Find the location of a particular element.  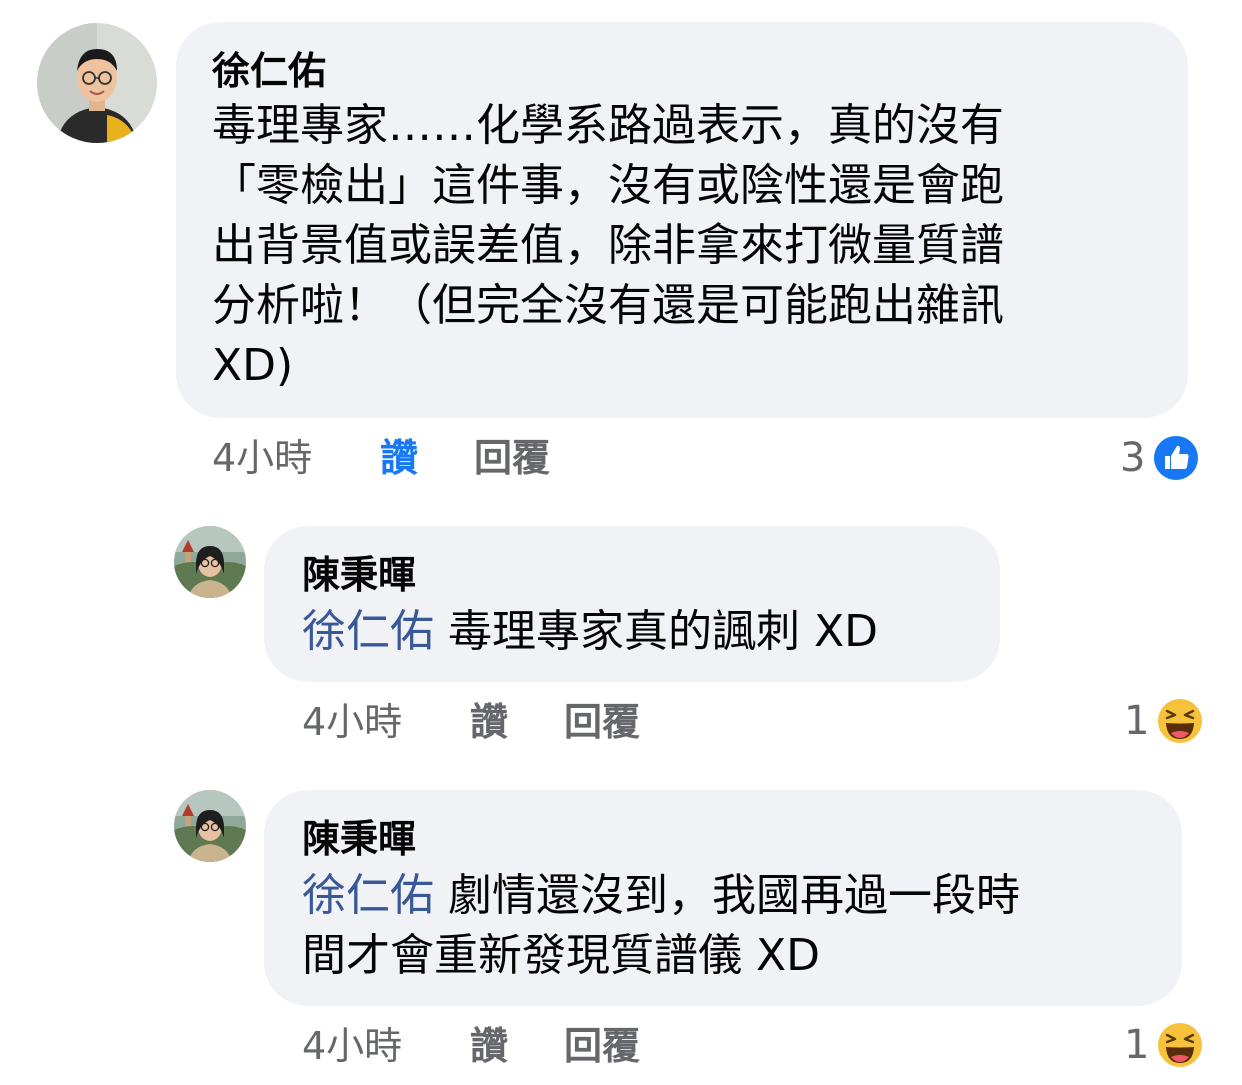

comment-body: 劇情還沒到，我國再過一段時 is located at coordinates (734, 895).